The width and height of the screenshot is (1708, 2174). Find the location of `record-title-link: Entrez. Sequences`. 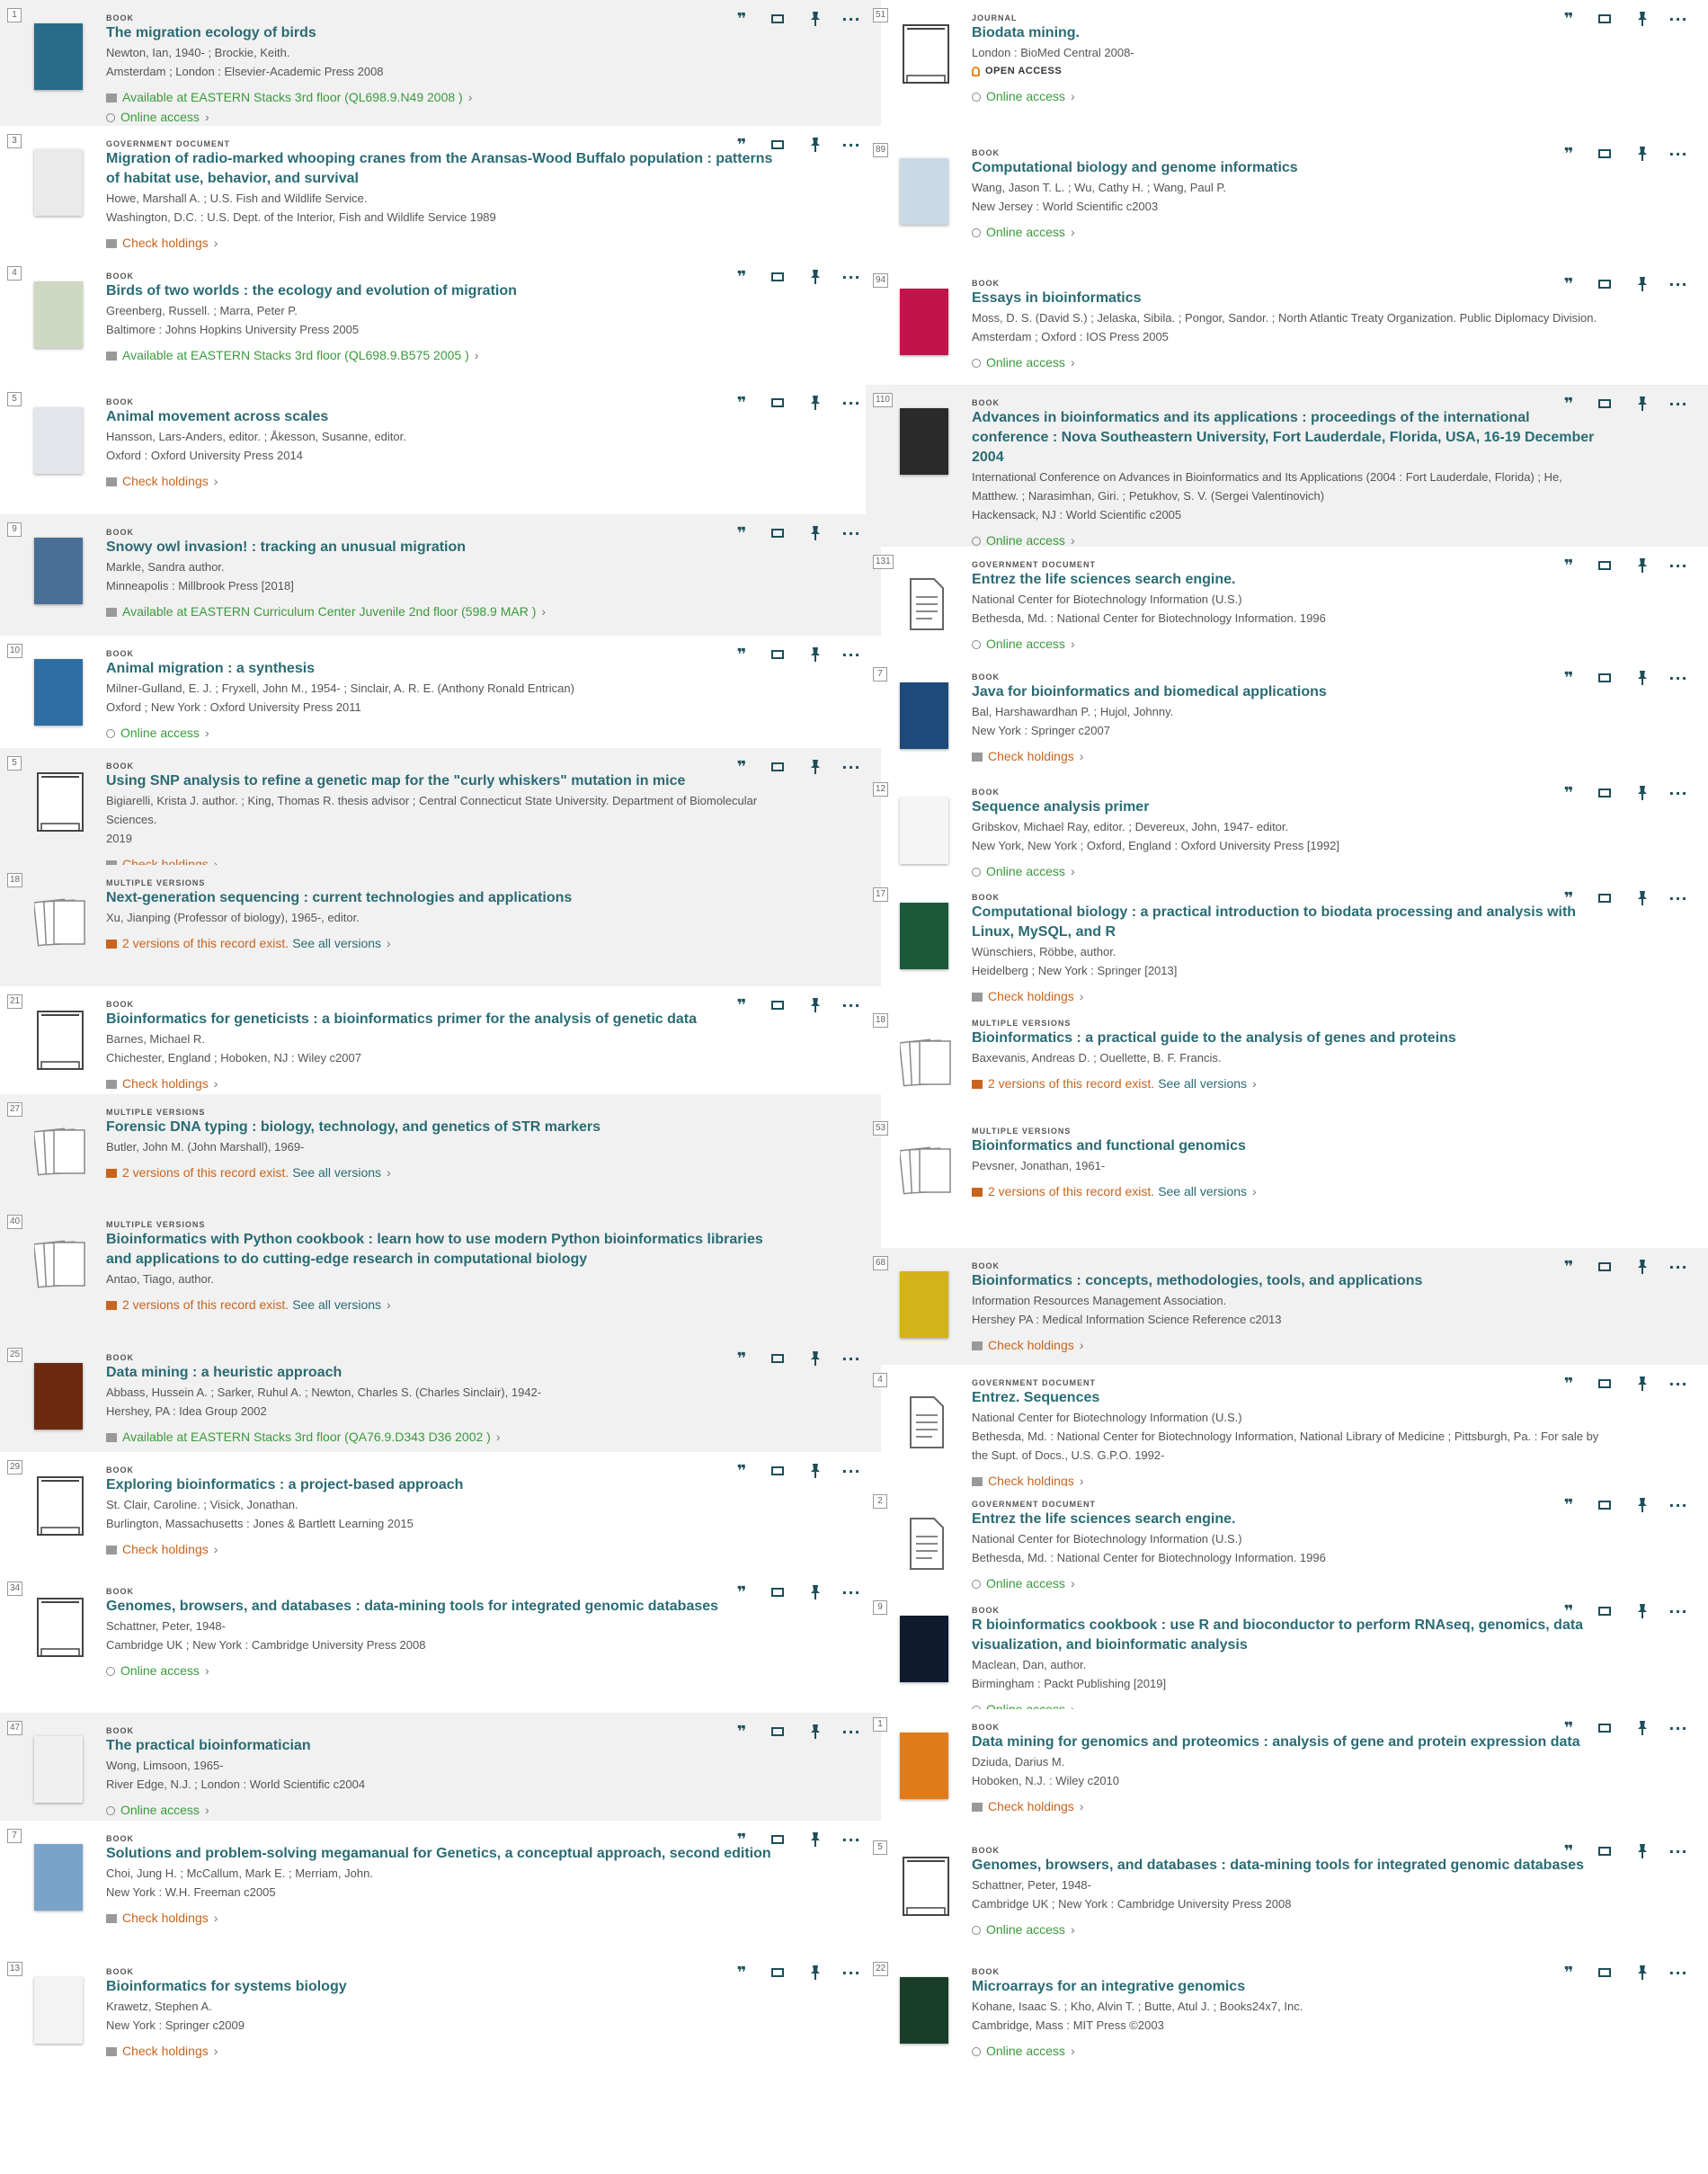

record-title-link: Entrez. Sequences is located at coordinates (1287, 1398).